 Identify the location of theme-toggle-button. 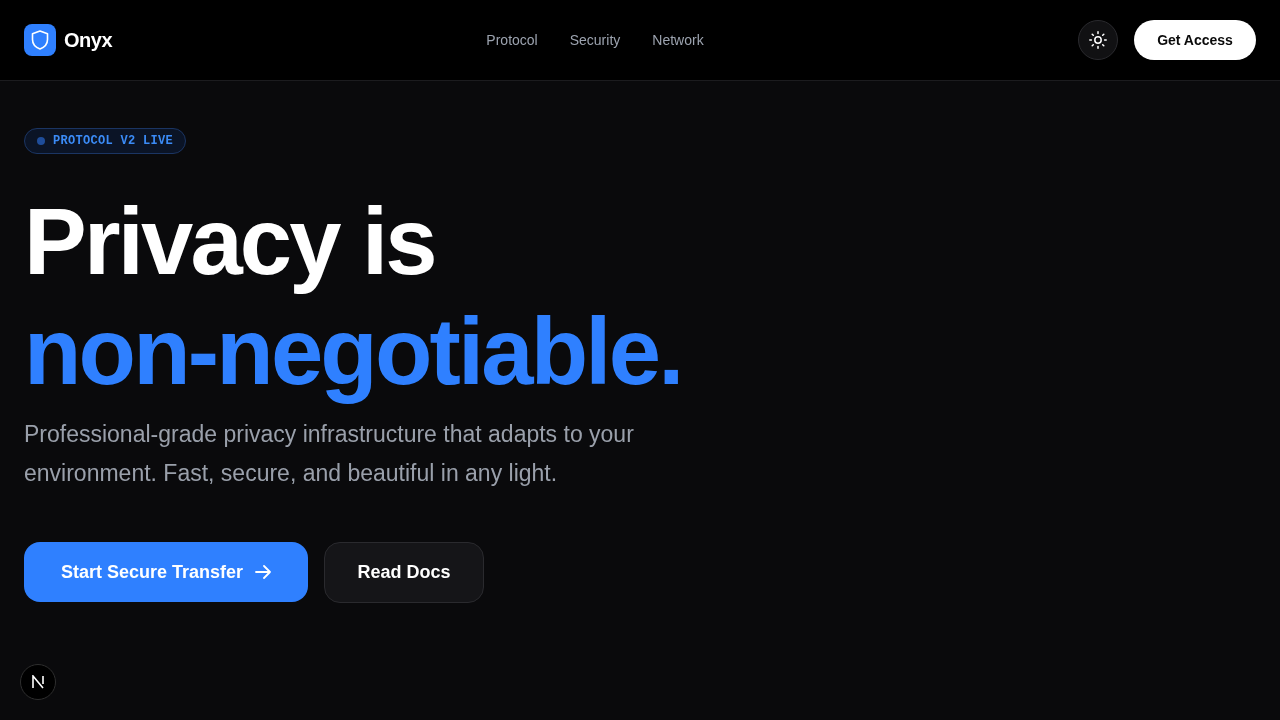
(1098, 40).